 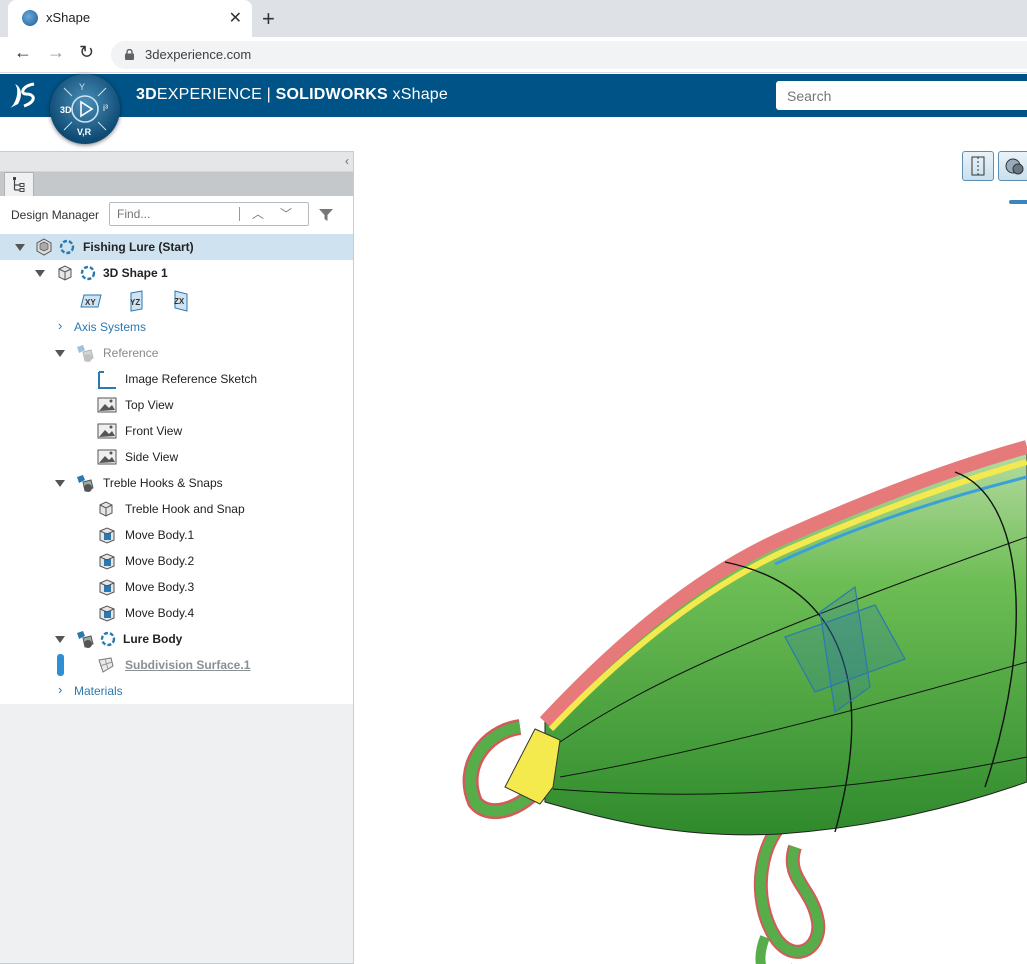 What do you see at coordinates (66, 110) in the screenshot?
I see `svg-text: 3D` at bounding box center [66, 110].